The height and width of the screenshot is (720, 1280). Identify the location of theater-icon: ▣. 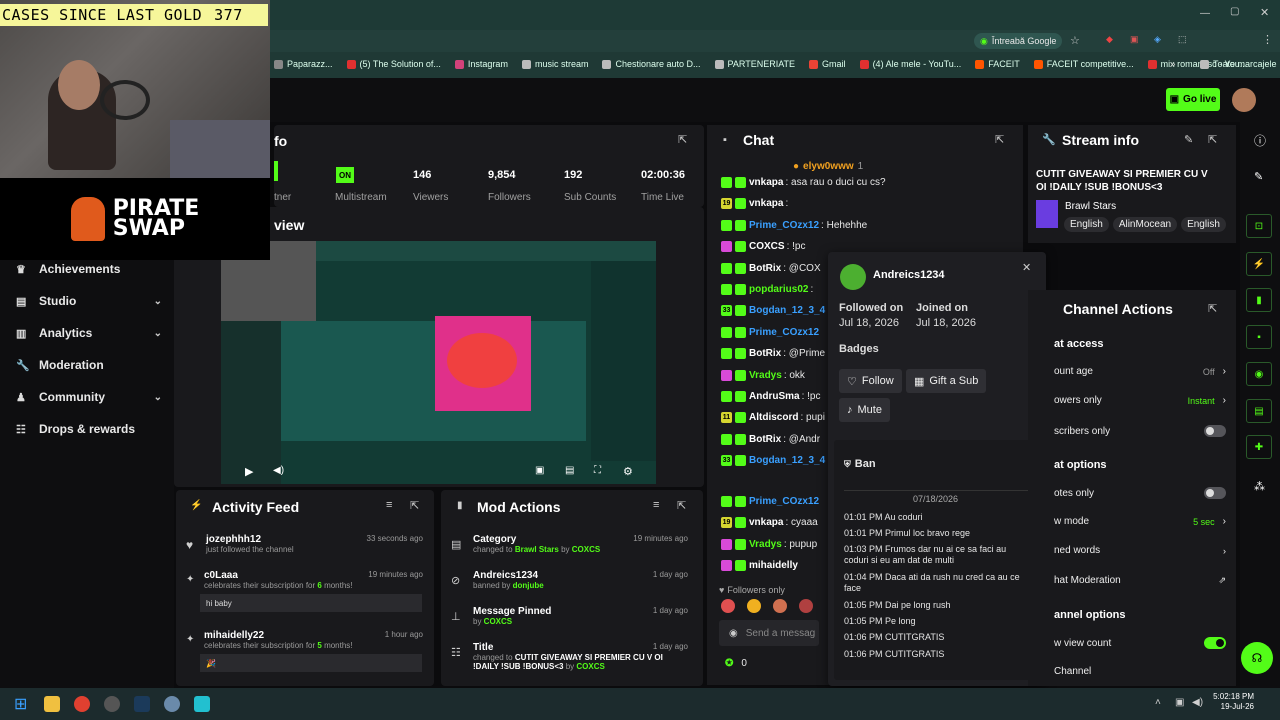
(539, 470).